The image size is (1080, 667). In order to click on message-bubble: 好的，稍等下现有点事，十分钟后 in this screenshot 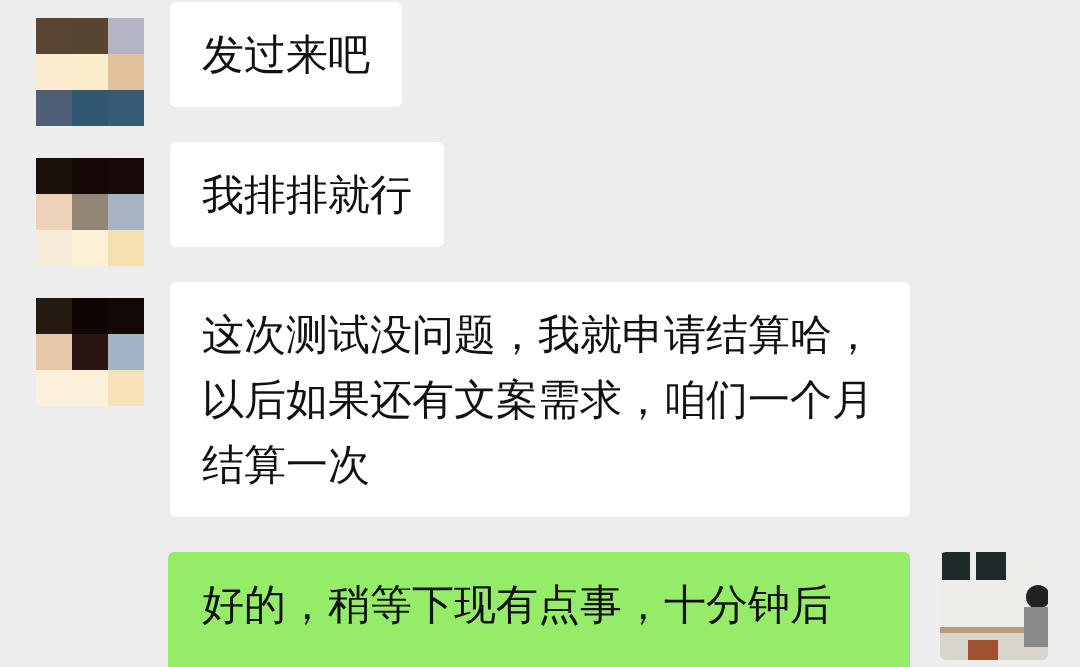, I will do `click(539, 609)`.